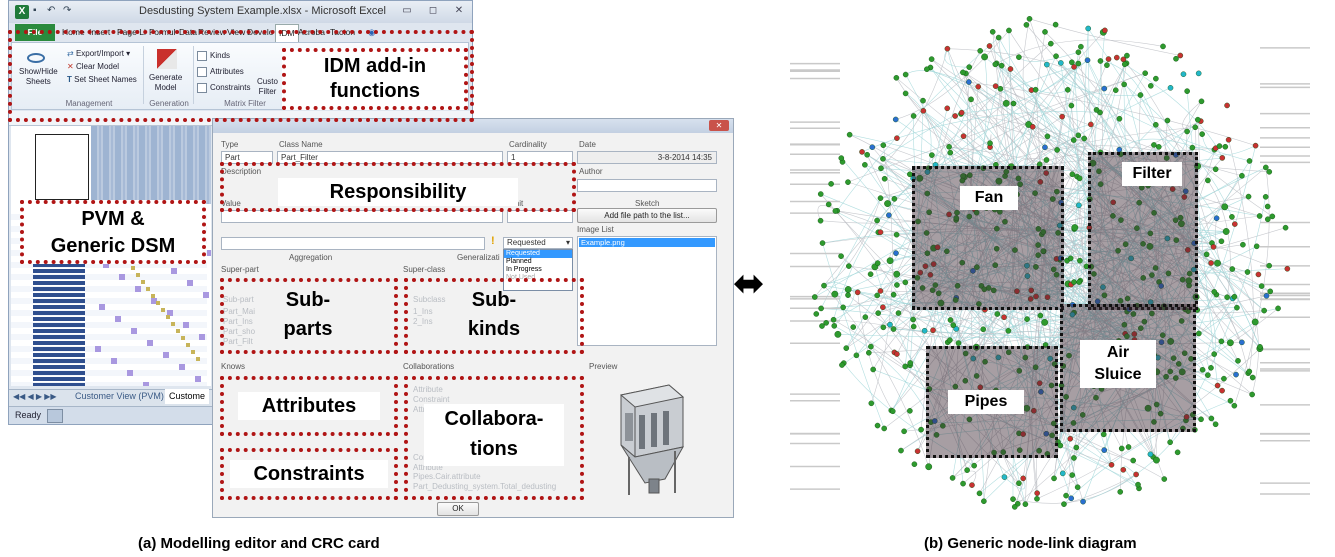 The height and width of the screenshot is (557, 1335). Describe the element at coordinates (35, 396) in the screenshot. I see `sheet-nav-icon: ◀◀ ◀ ▶ ▶▶` at that location.